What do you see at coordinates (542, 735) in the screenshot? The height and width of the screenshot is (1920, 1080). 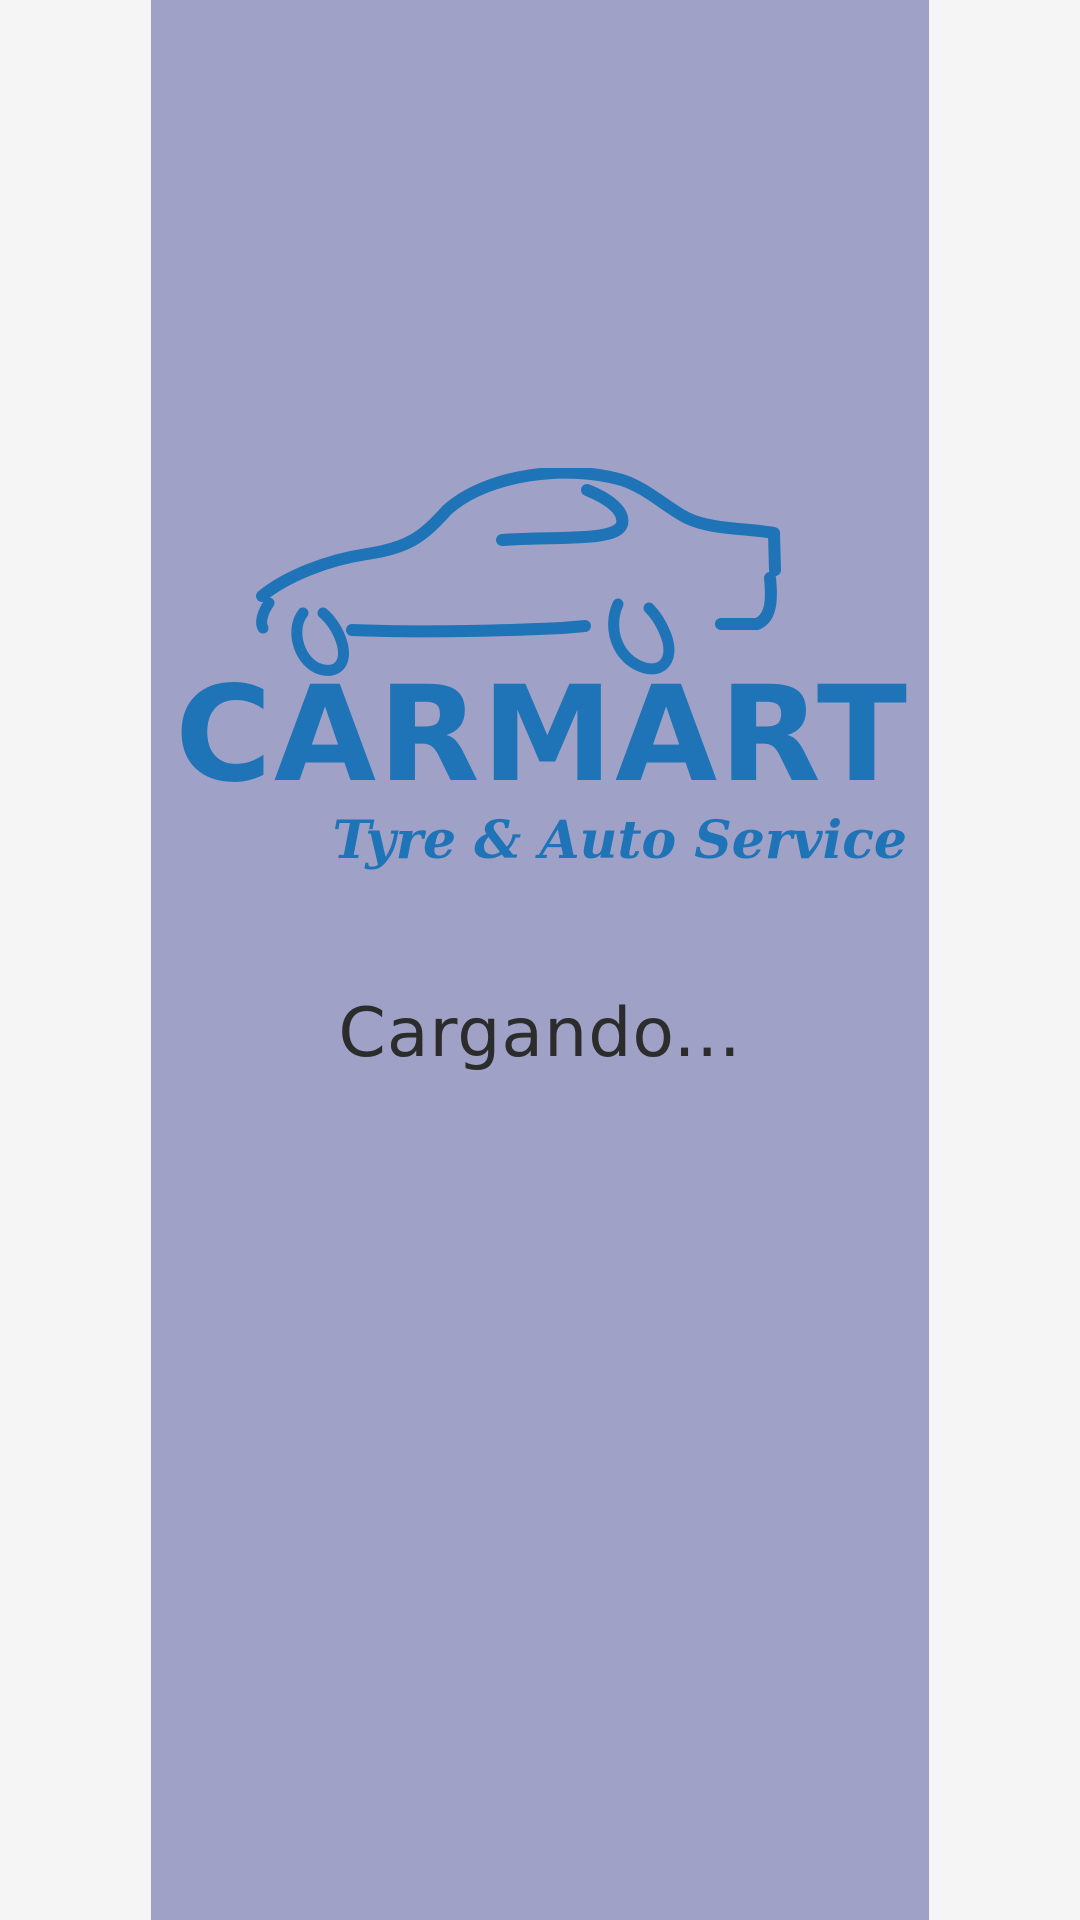 I see `brand-name: CARMART` at bounding box center [542, 735].